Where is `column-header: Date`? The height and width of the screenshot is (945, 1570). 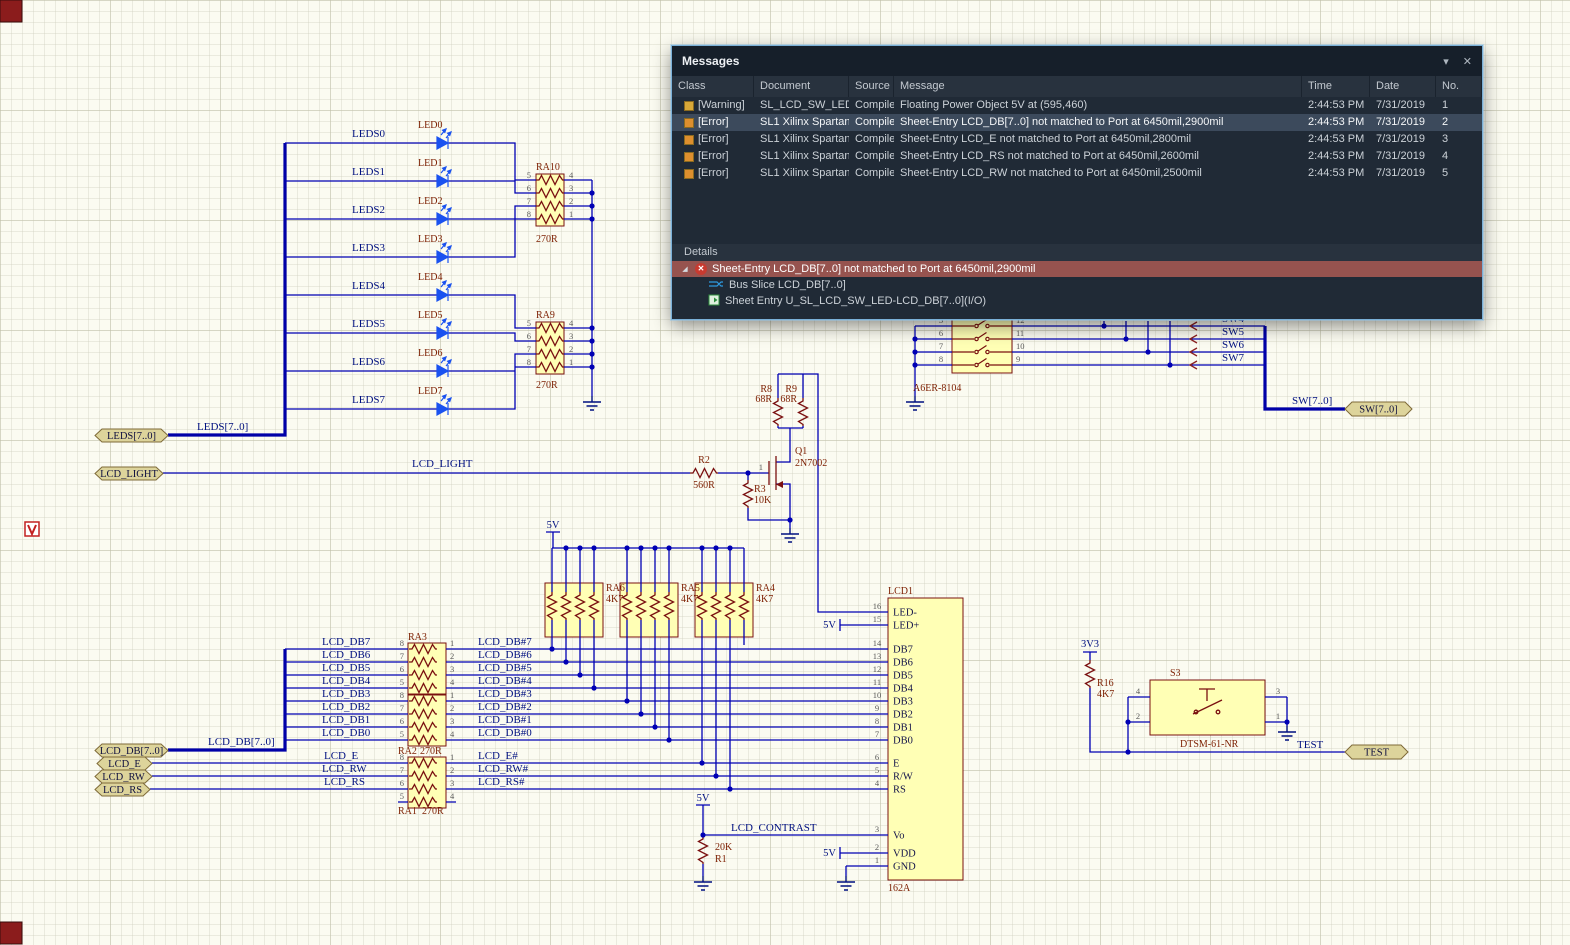 column-header: Date is located at coordinates (1403, 86).